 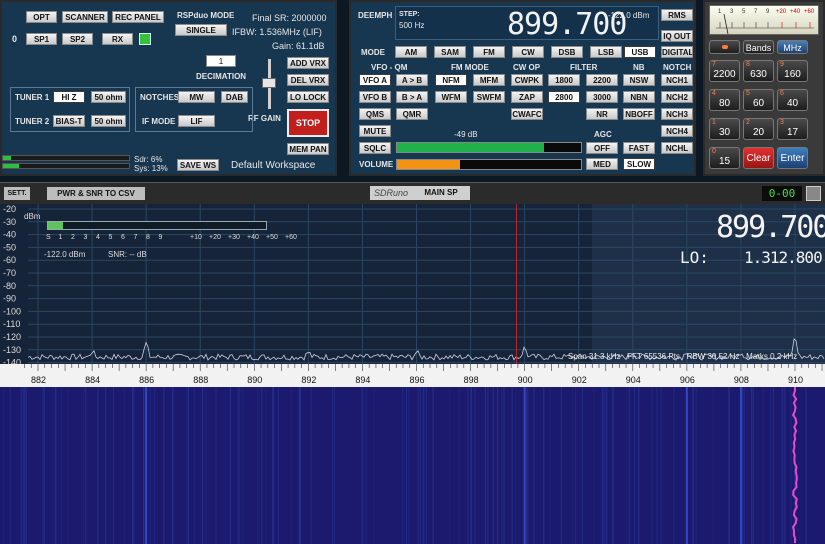 What do you see at coordinates (602, 97) in the screenshot?
I see `filter-3000-button: 3000` at bounding box center [602, 97].